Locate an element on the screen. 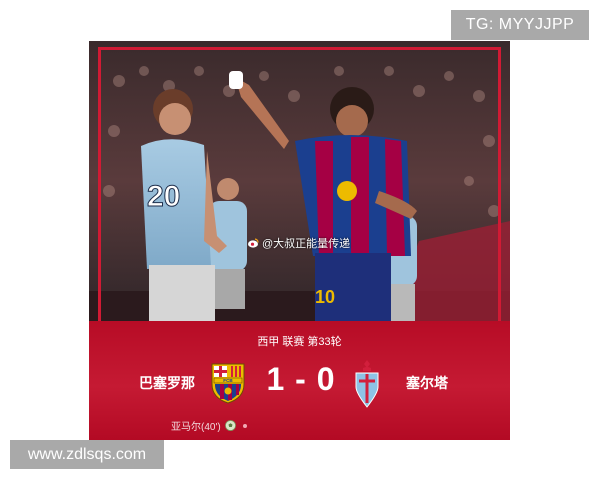  soccer-ball-icon is located at coordinates (230, 425).